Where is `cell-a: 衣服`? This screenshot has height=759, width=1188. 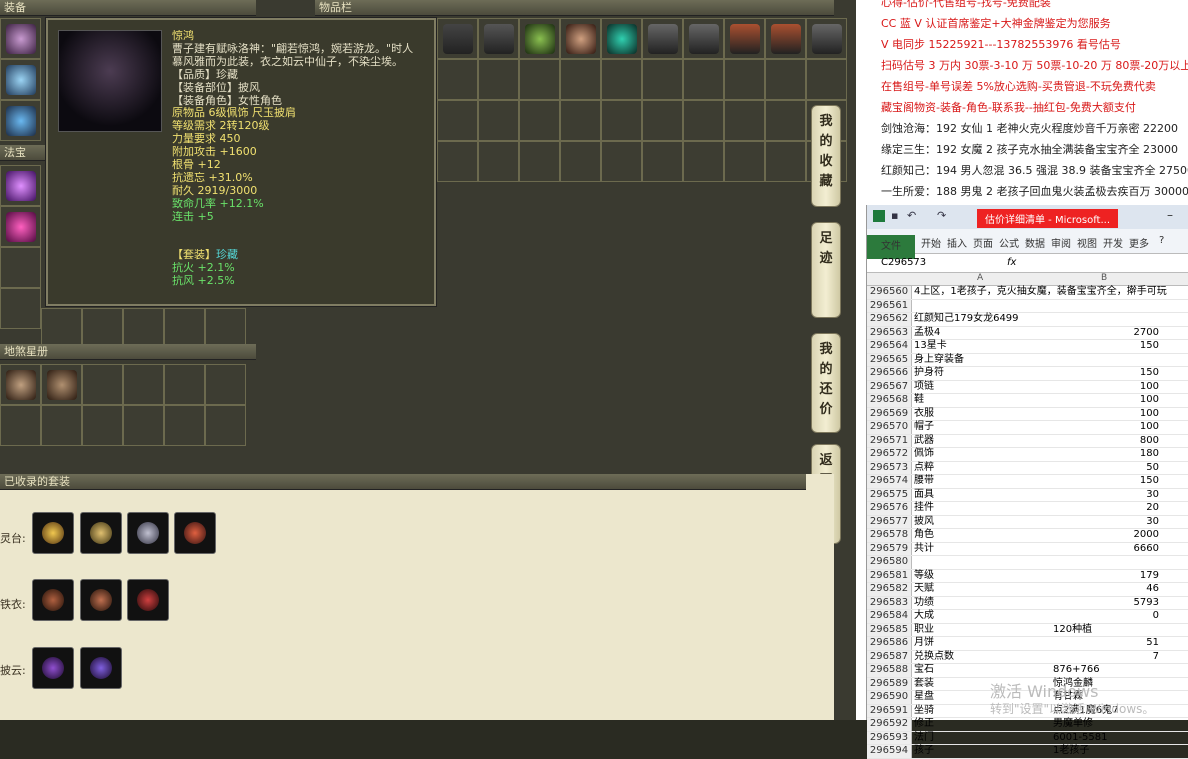 cell-a: 衣服 is located at coordinates (982, 414).